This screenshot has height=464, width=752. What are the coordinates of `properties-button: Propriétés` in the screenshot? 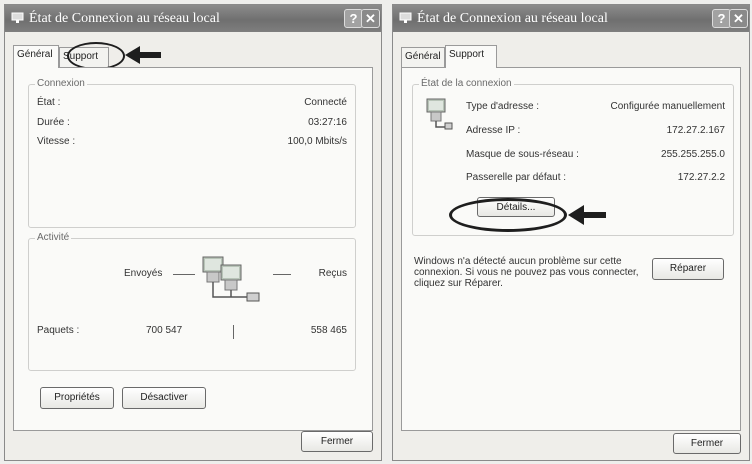 It's located at (77, 398).